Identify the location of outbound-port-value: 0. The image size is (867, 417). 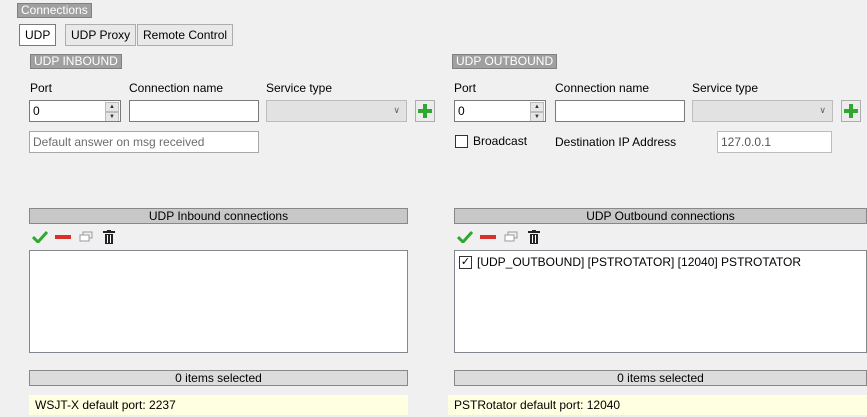
(461, 111).